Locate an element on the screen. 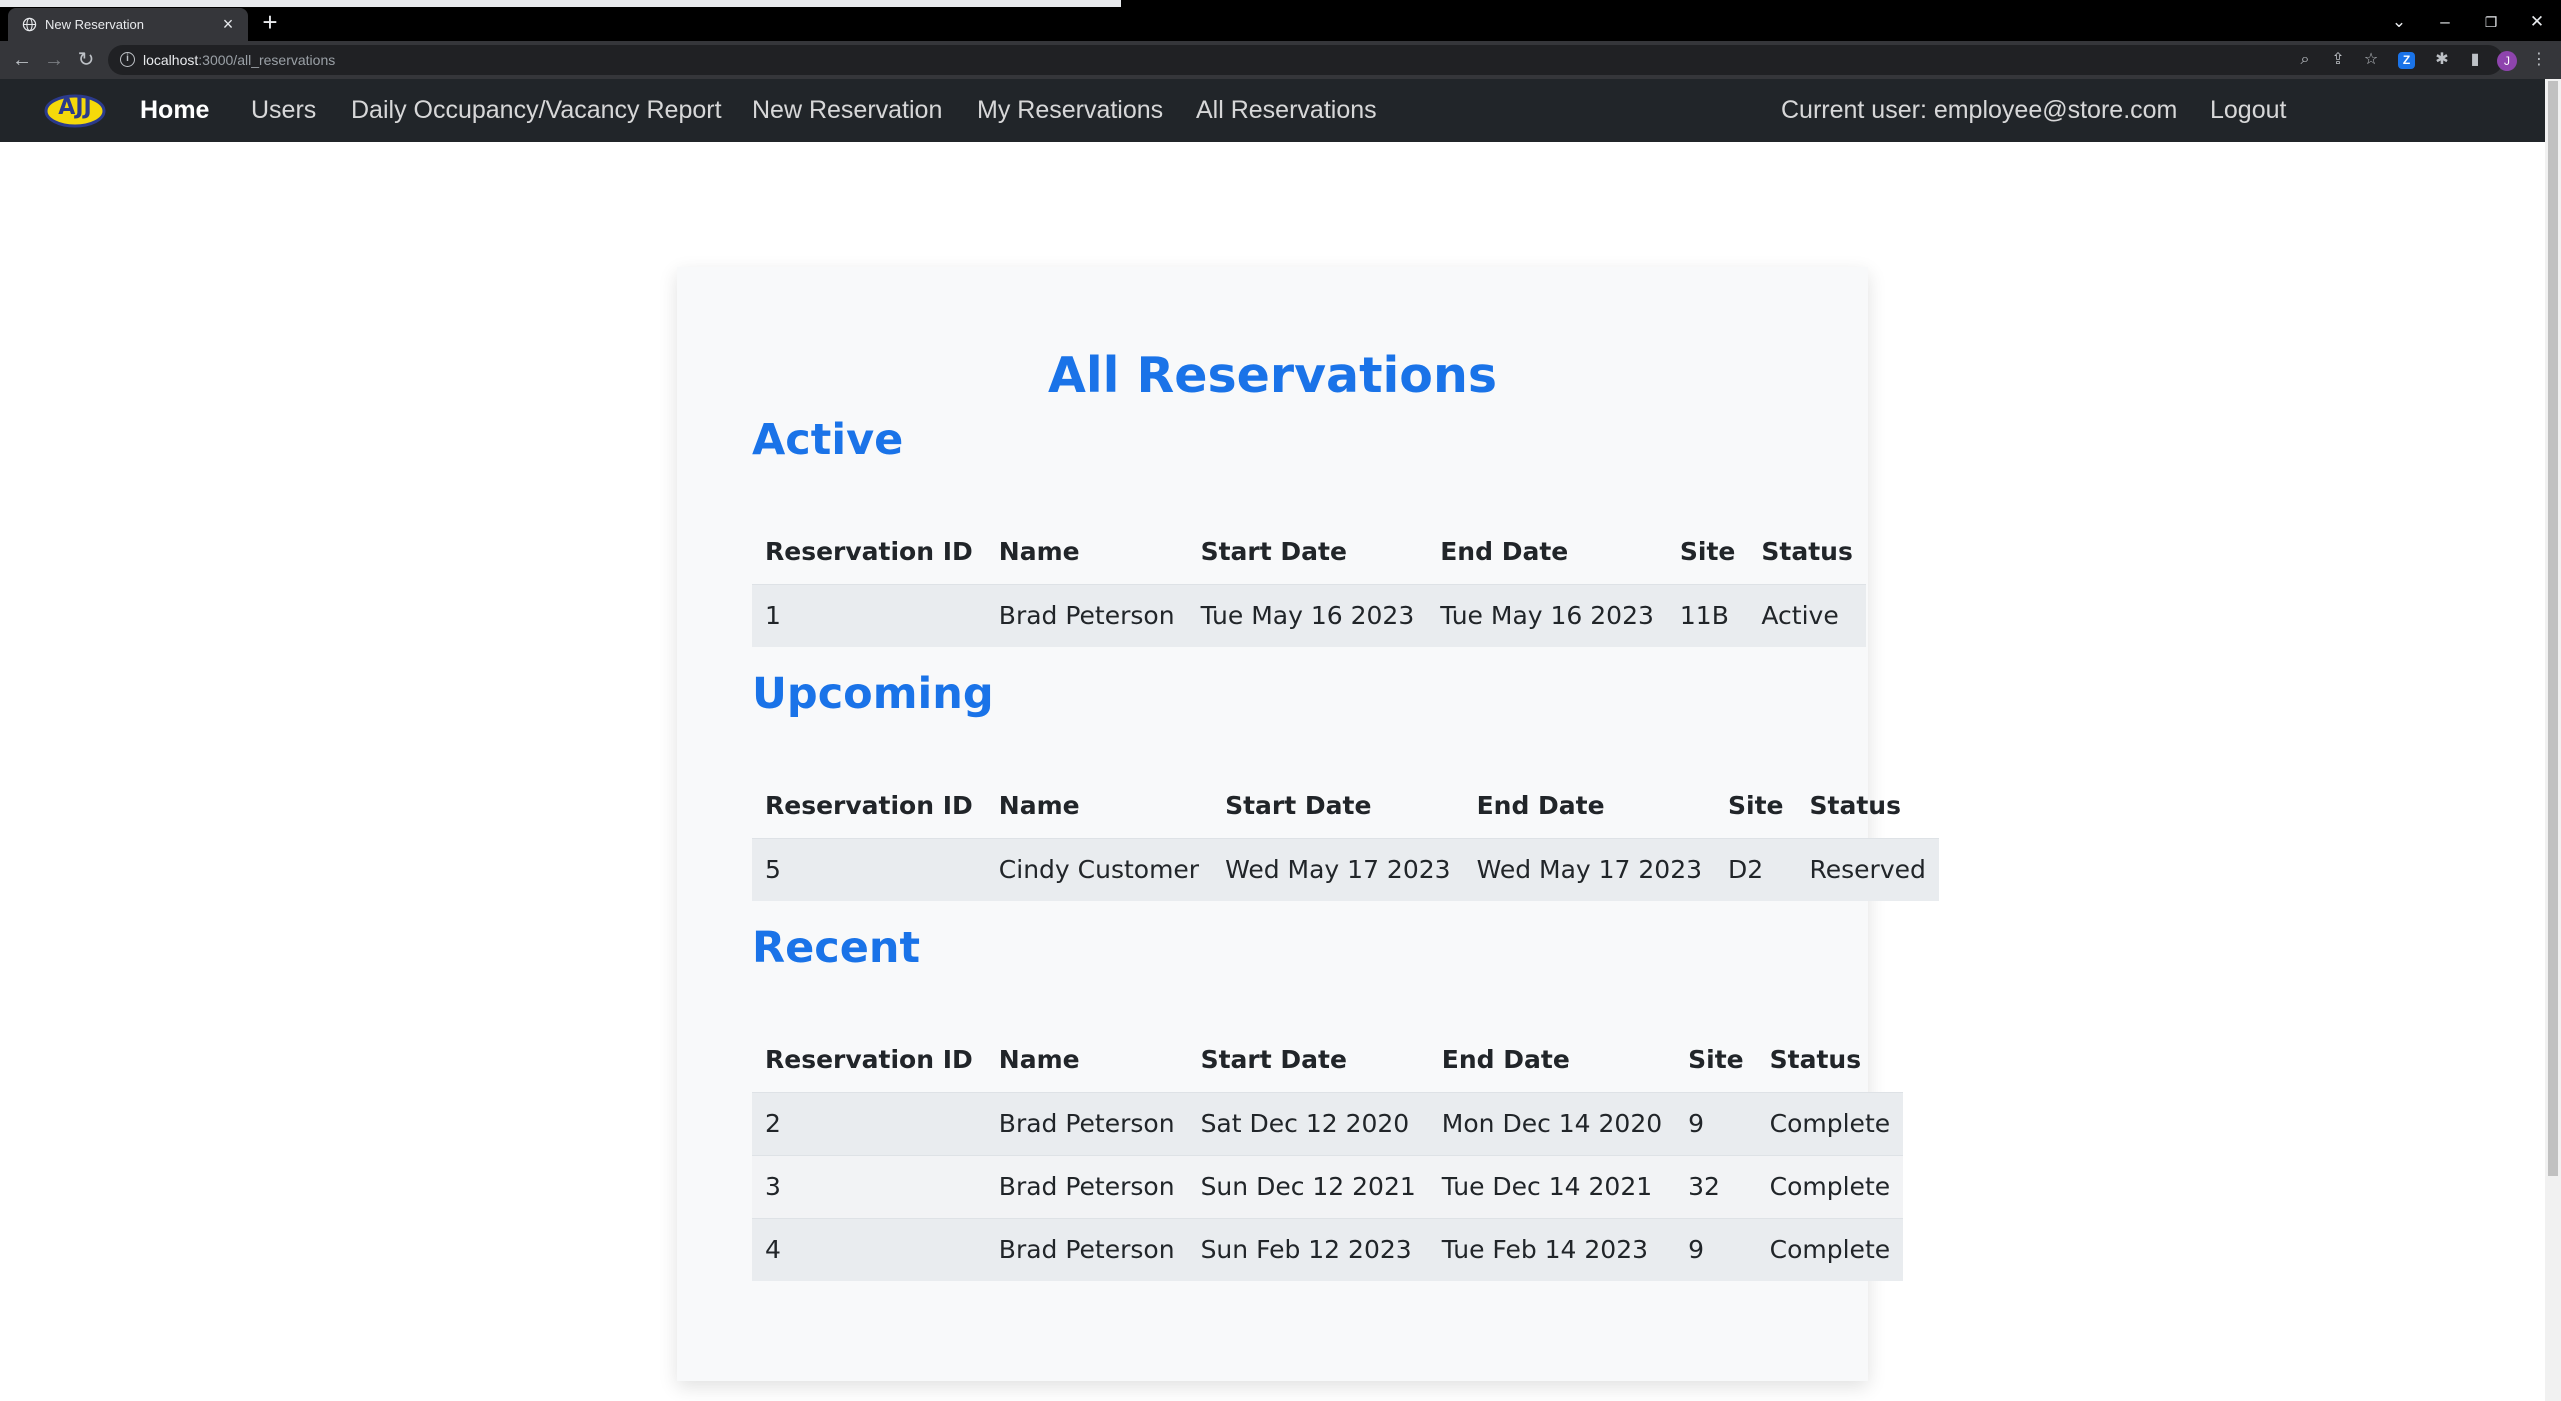  section-title-upcoming: Upcoming is located at coordinates (873, 694).